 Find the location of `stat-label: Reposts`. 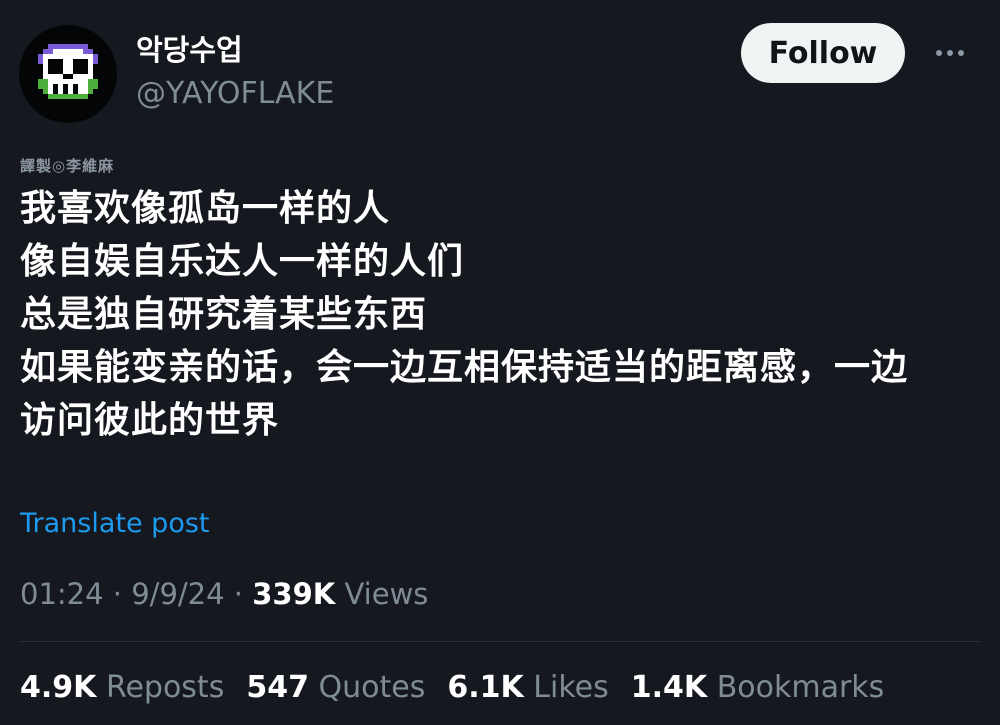

stat-label: Reposts is located at coordinates (165, 687).